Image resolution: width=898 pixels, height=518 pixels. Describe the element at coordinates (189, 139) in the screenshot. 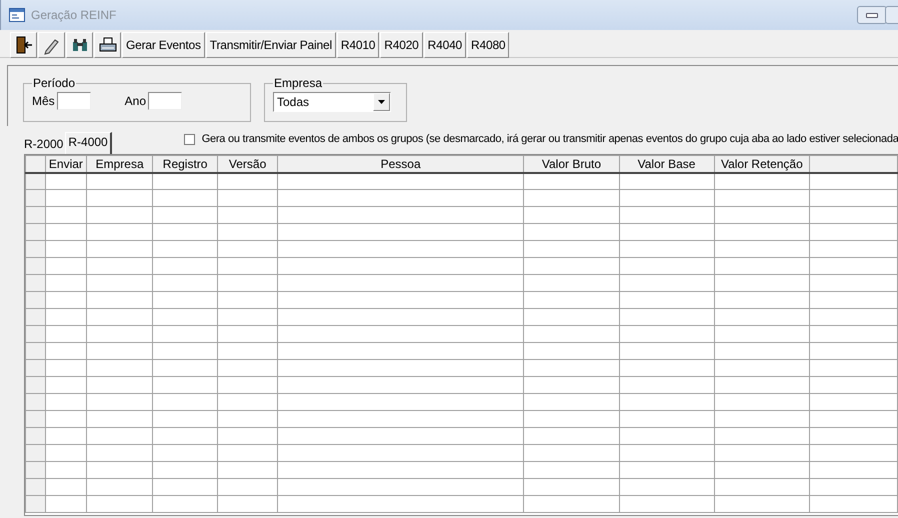

I see `checkbox` at that location.